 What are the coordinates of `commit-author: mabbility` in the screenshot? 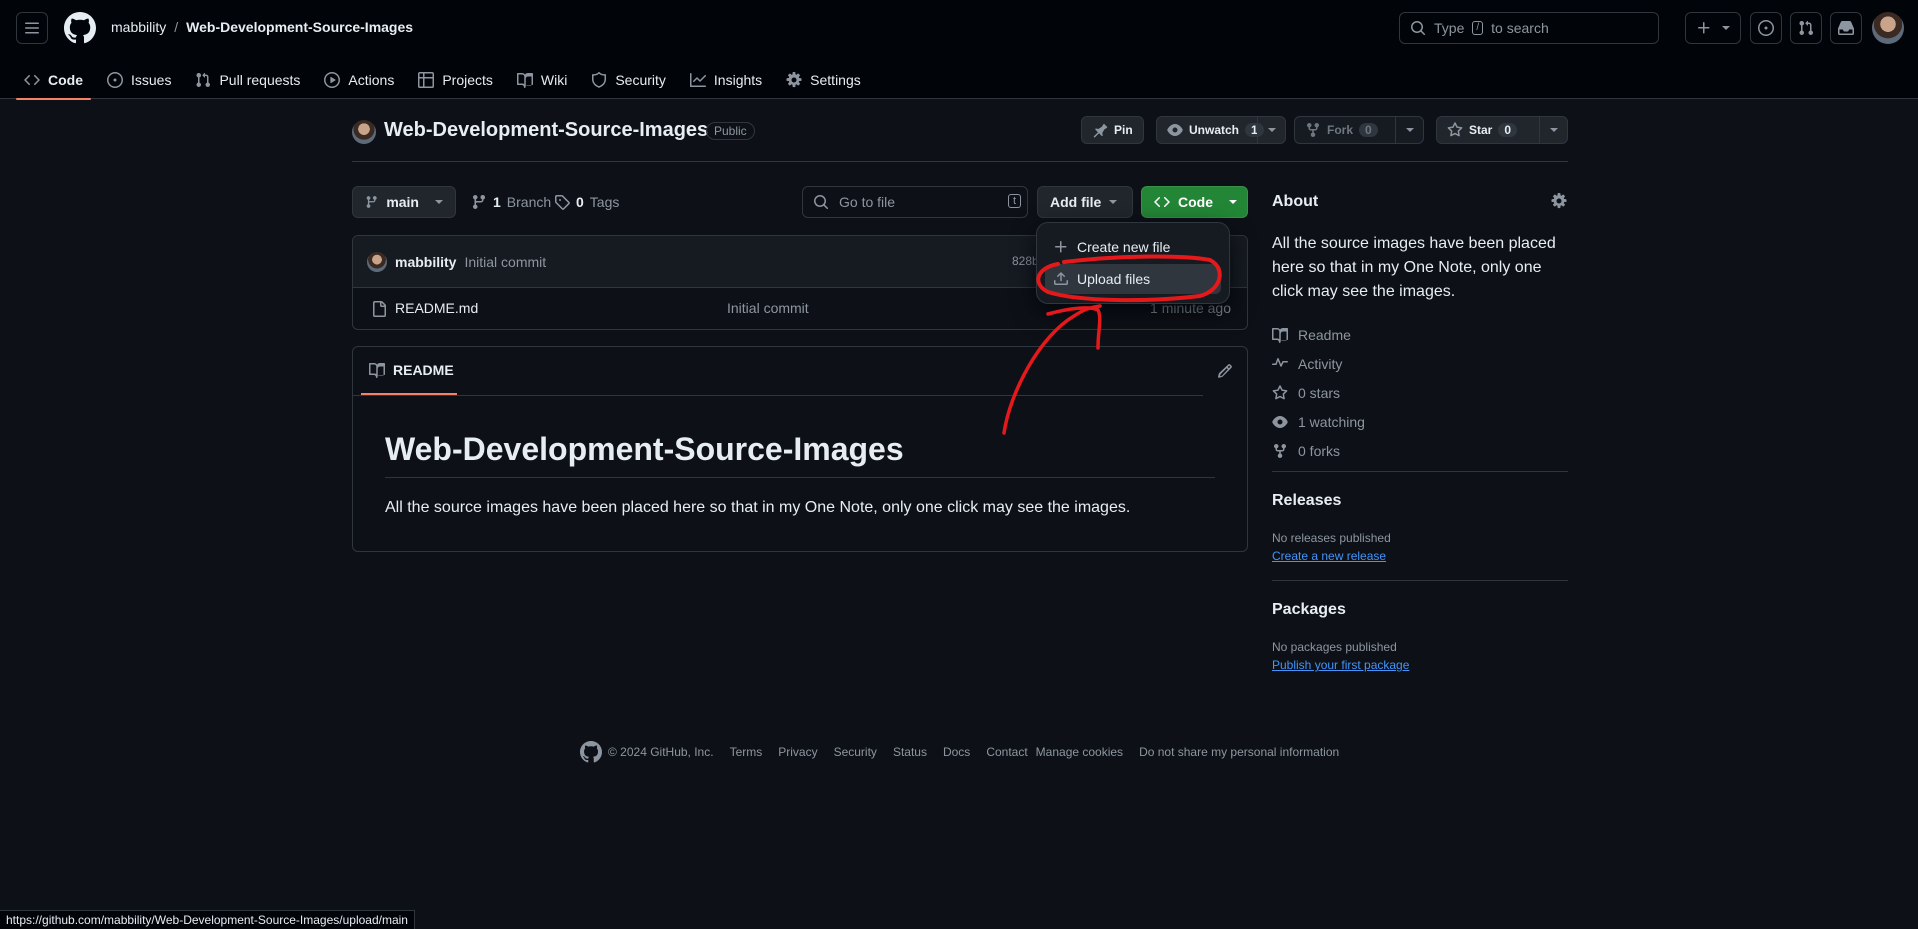 It's located at (425, 262).